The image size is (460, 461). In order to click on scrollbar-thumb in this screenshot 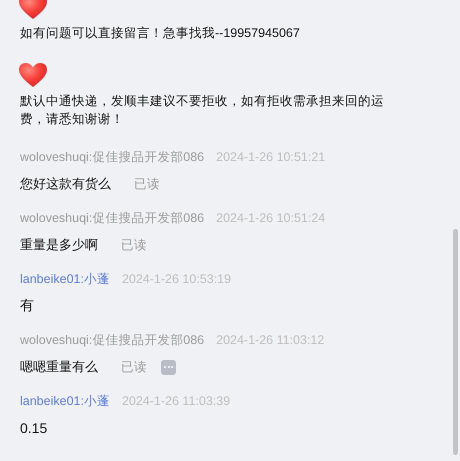, I will do `click(455, 342)`.